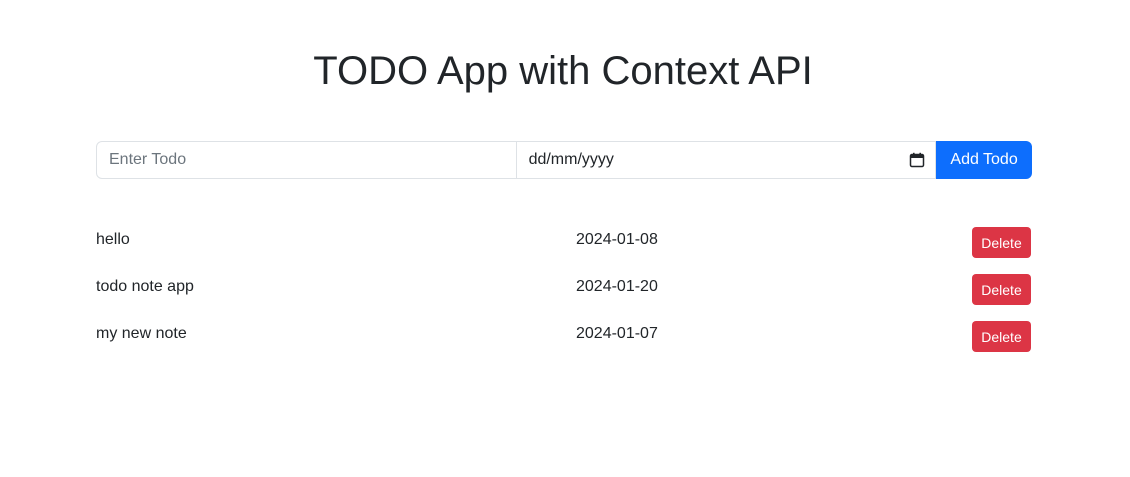 The image size is (1130, 477). I want to click on todo-name-input, so click(306, 160).